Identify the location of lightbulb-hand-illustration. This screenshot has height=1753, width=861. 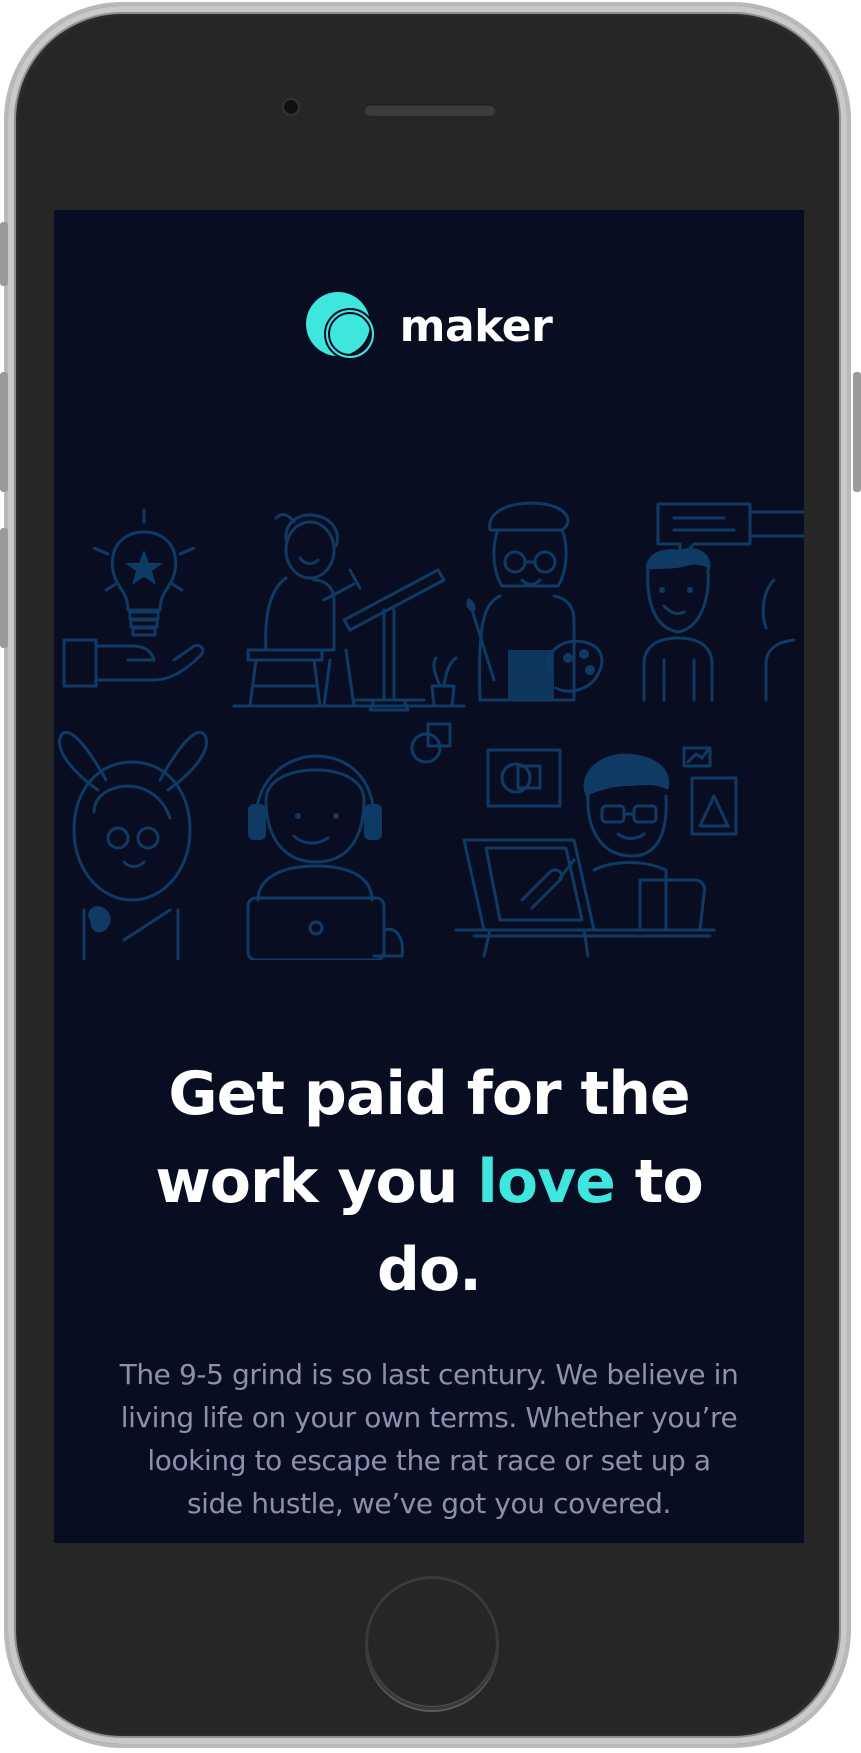
(133, 598).